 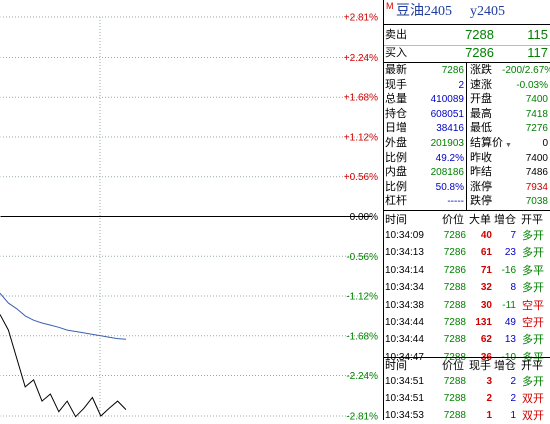 I want to click on stat-label: 速涨, so click(x=481, y=84).